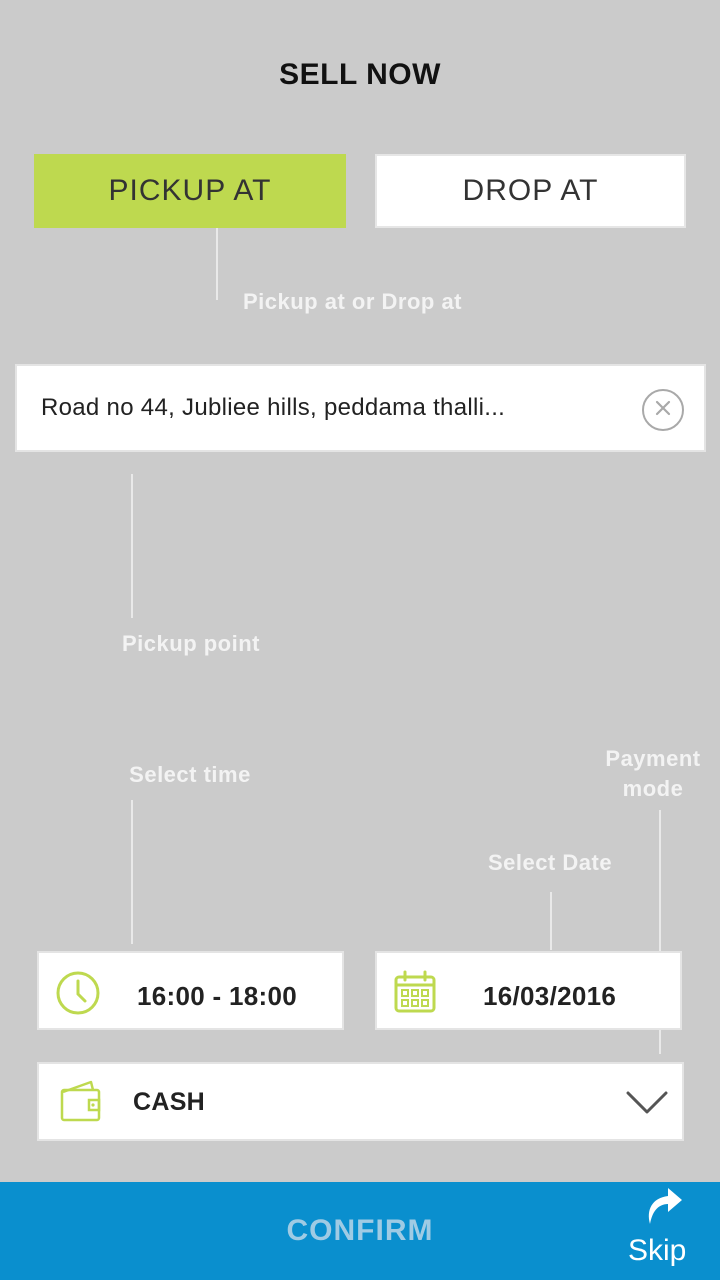 The width and height of the screenshot is (720, 1280). I want to click on payment-mode-hint-line2: mode, so click(653, 788).